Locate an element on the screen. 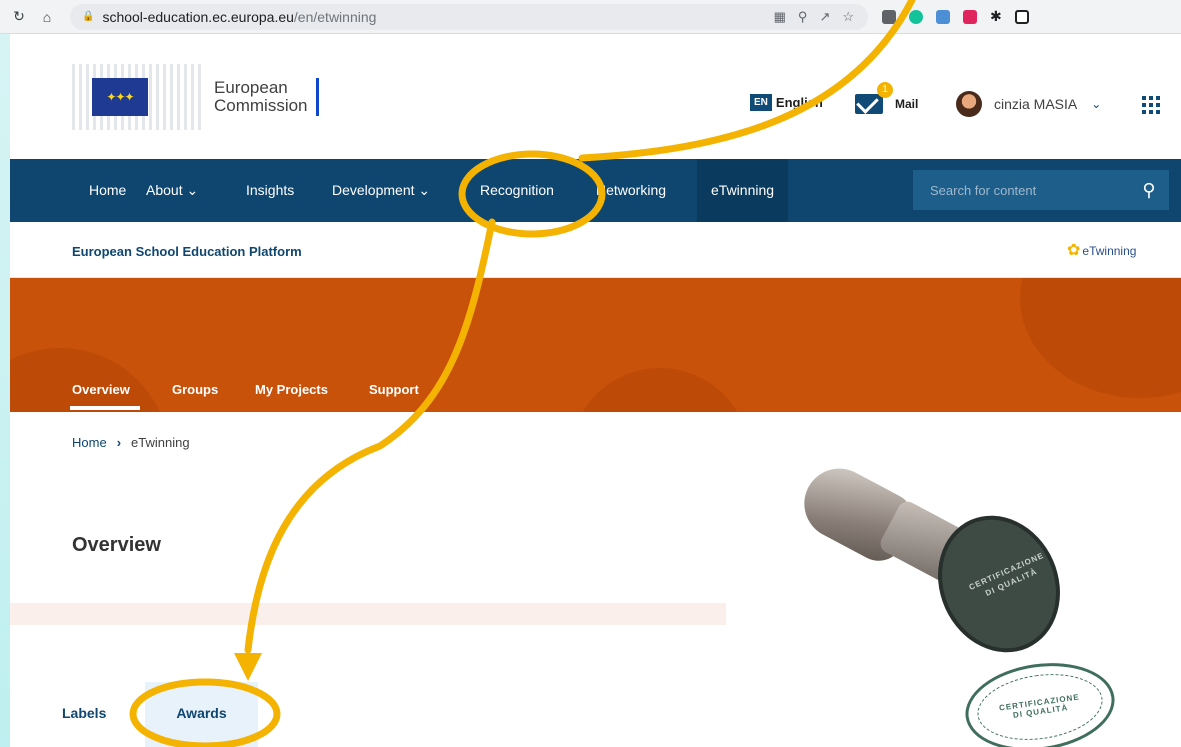  stamp-imprint-inner: CERTIFICAZIONE DI QUALITÀ is located at coordinates (1040, 706).